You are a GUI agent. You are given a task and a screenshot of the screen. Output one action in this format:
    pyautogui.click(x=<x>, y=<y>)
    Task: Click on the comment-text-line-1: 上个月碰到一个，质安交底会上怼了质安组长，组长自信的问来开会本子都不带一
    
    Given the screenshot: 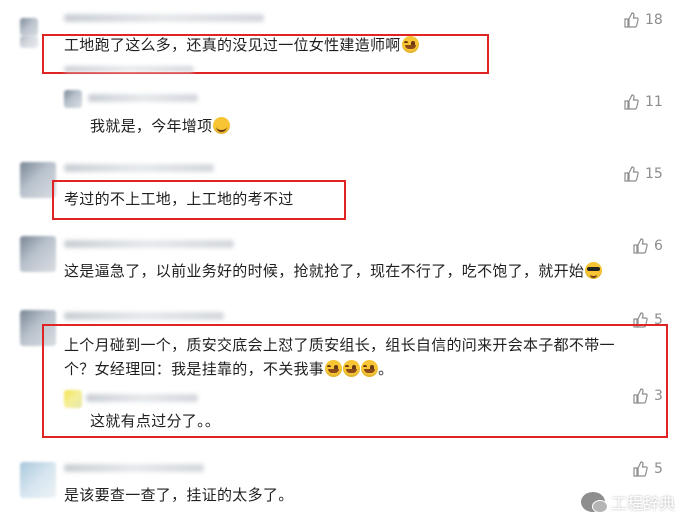 What is the action you would take?
    pyautogui.click(x=339, y=345)
    